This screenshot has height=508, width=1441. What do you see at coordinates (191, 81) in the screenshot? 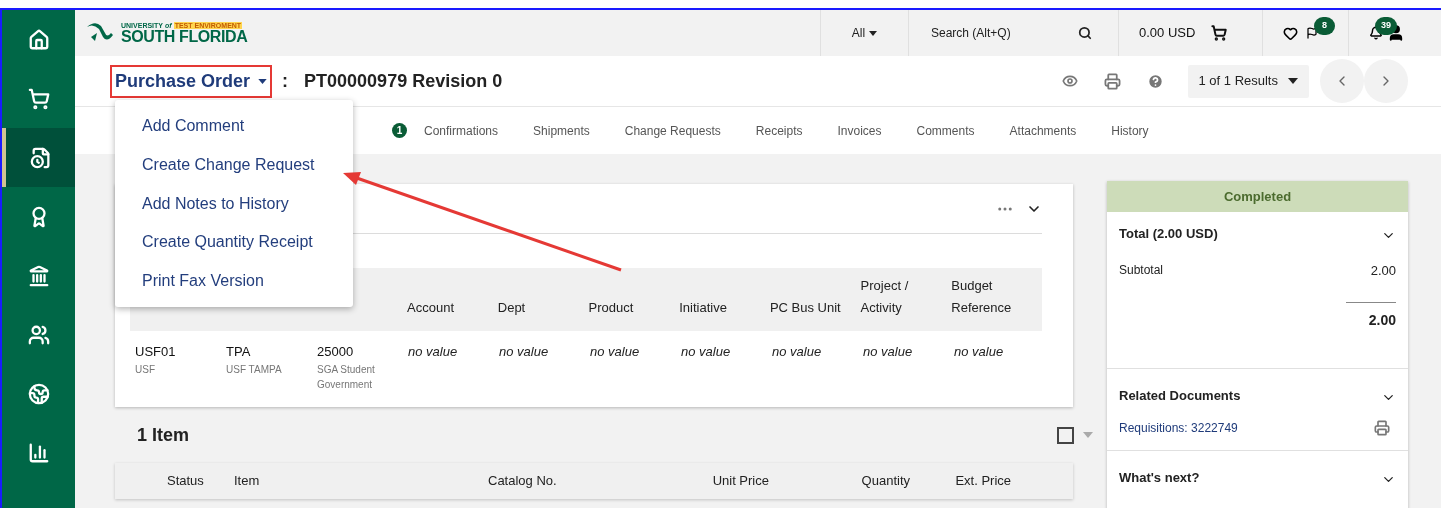
I see `purchase-order-menu-button: Purchase Order` at bounding box center [191, 81].